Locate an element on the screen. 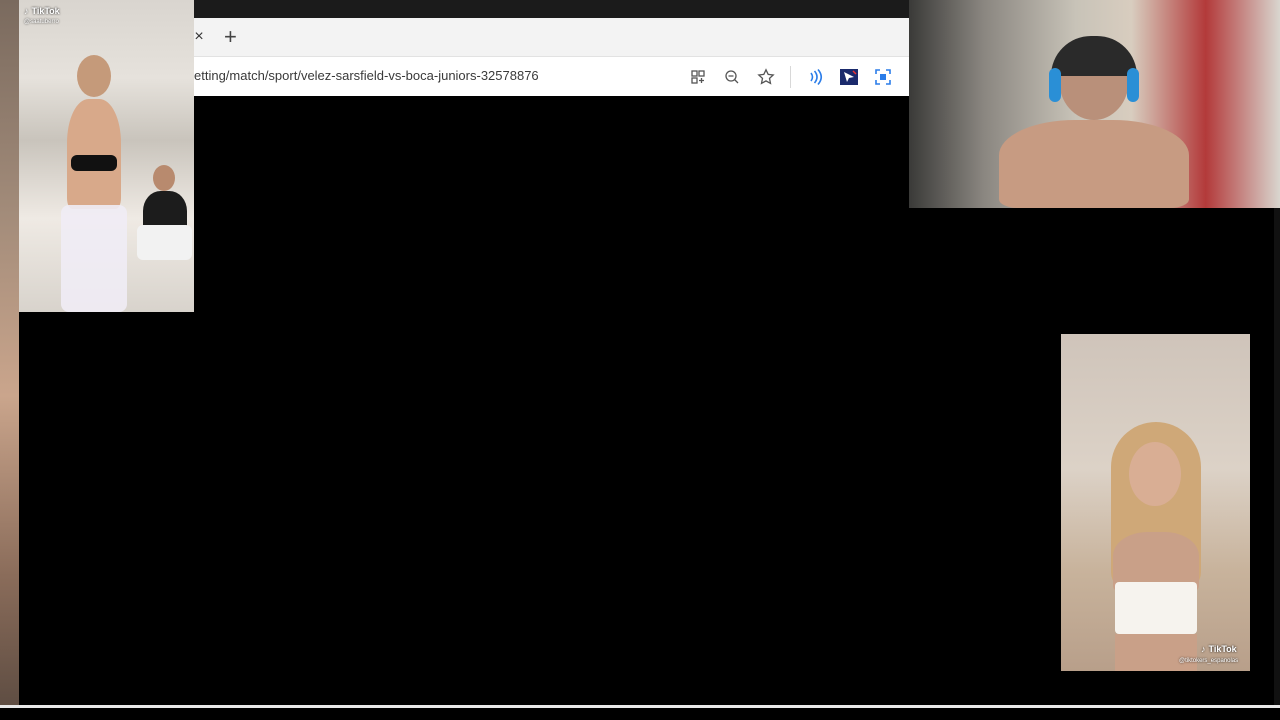 This screenshot has width=1280, height=720. tab-bar: × + is located at coordinates (551, 37).